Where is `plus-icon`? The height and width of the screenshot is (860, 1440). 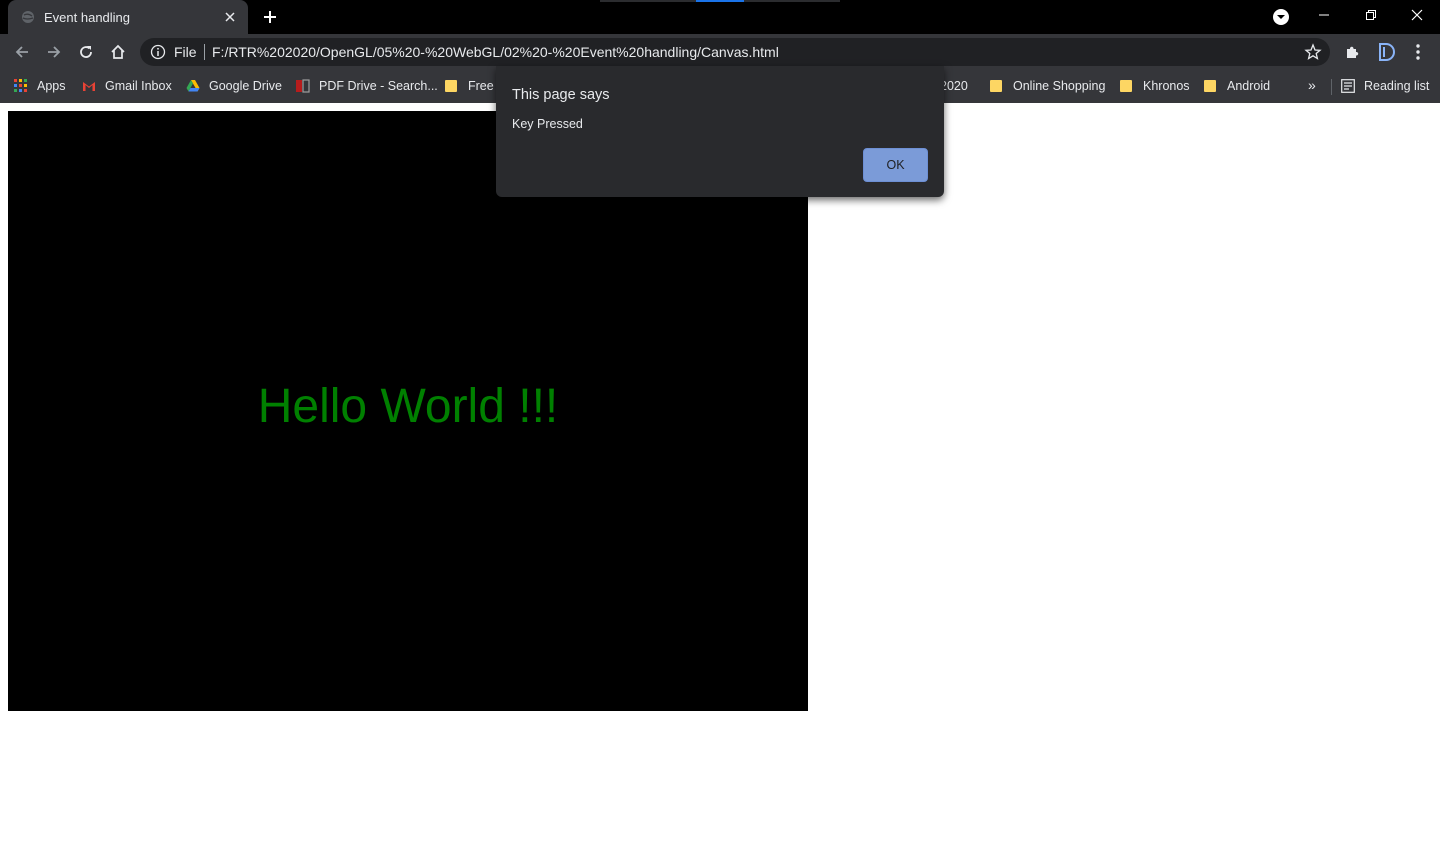
plus-icon is located at coordinates (270, 17).